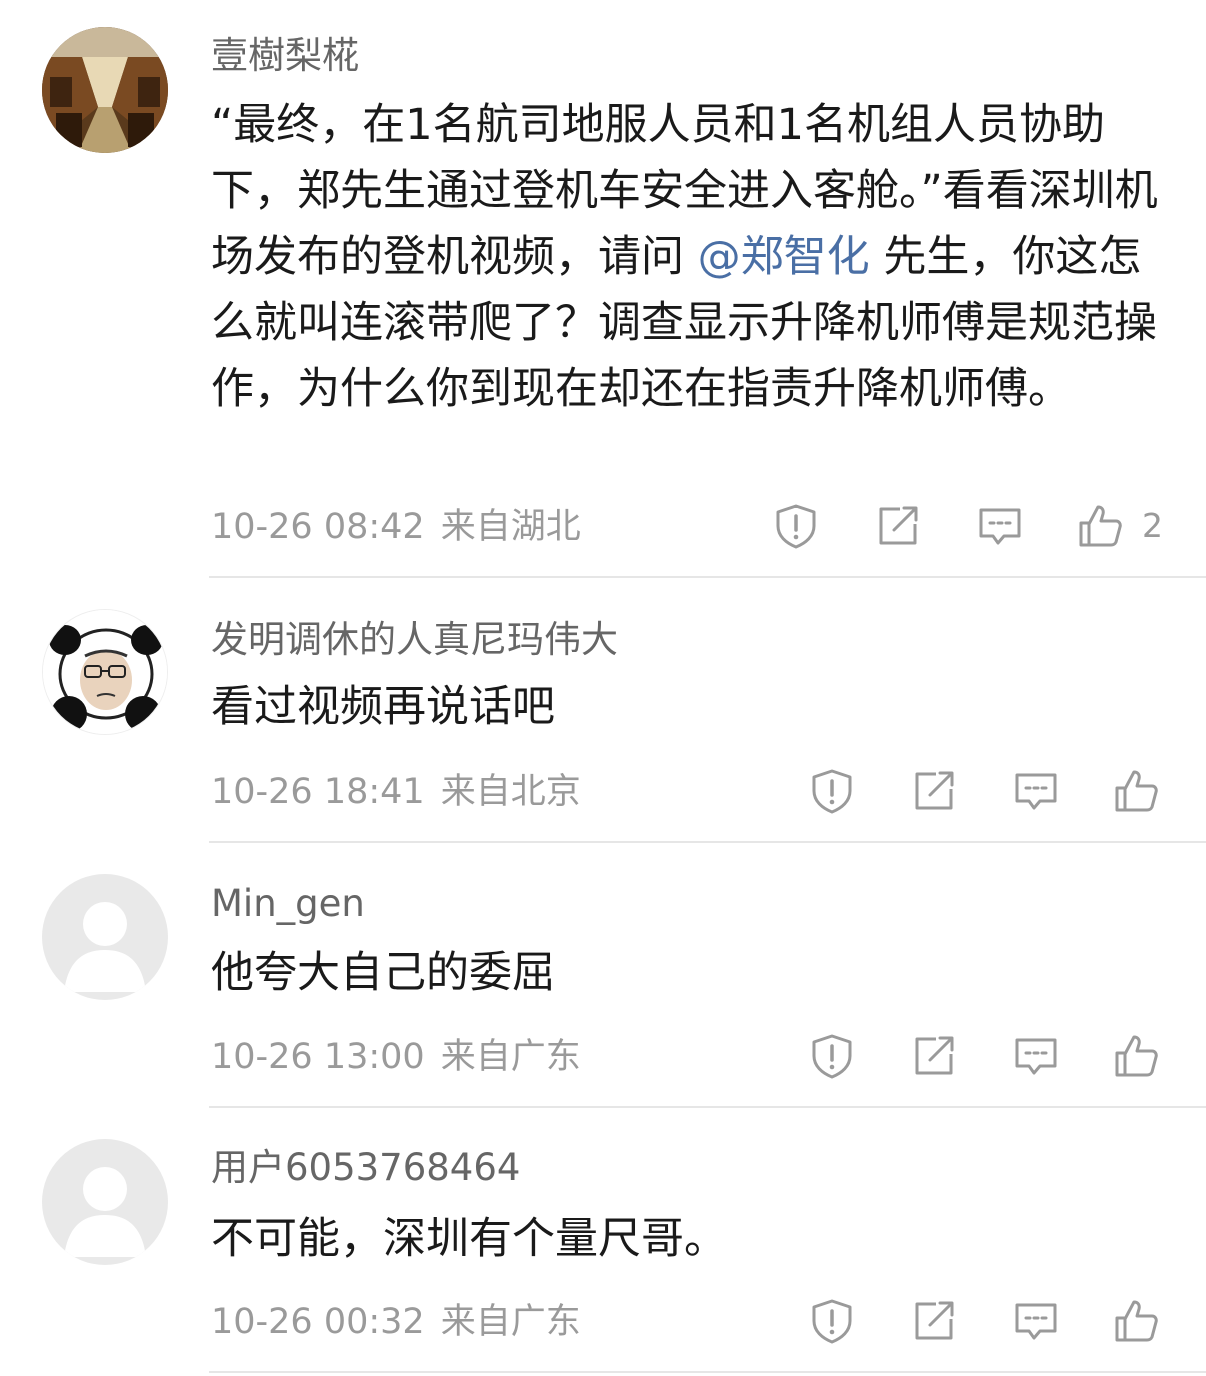 This screenshot has height=1376, width=1206. Describe the element at coordinates (285, 56) in the screenshot. I see `username: 壹樹梨椛` at that location.